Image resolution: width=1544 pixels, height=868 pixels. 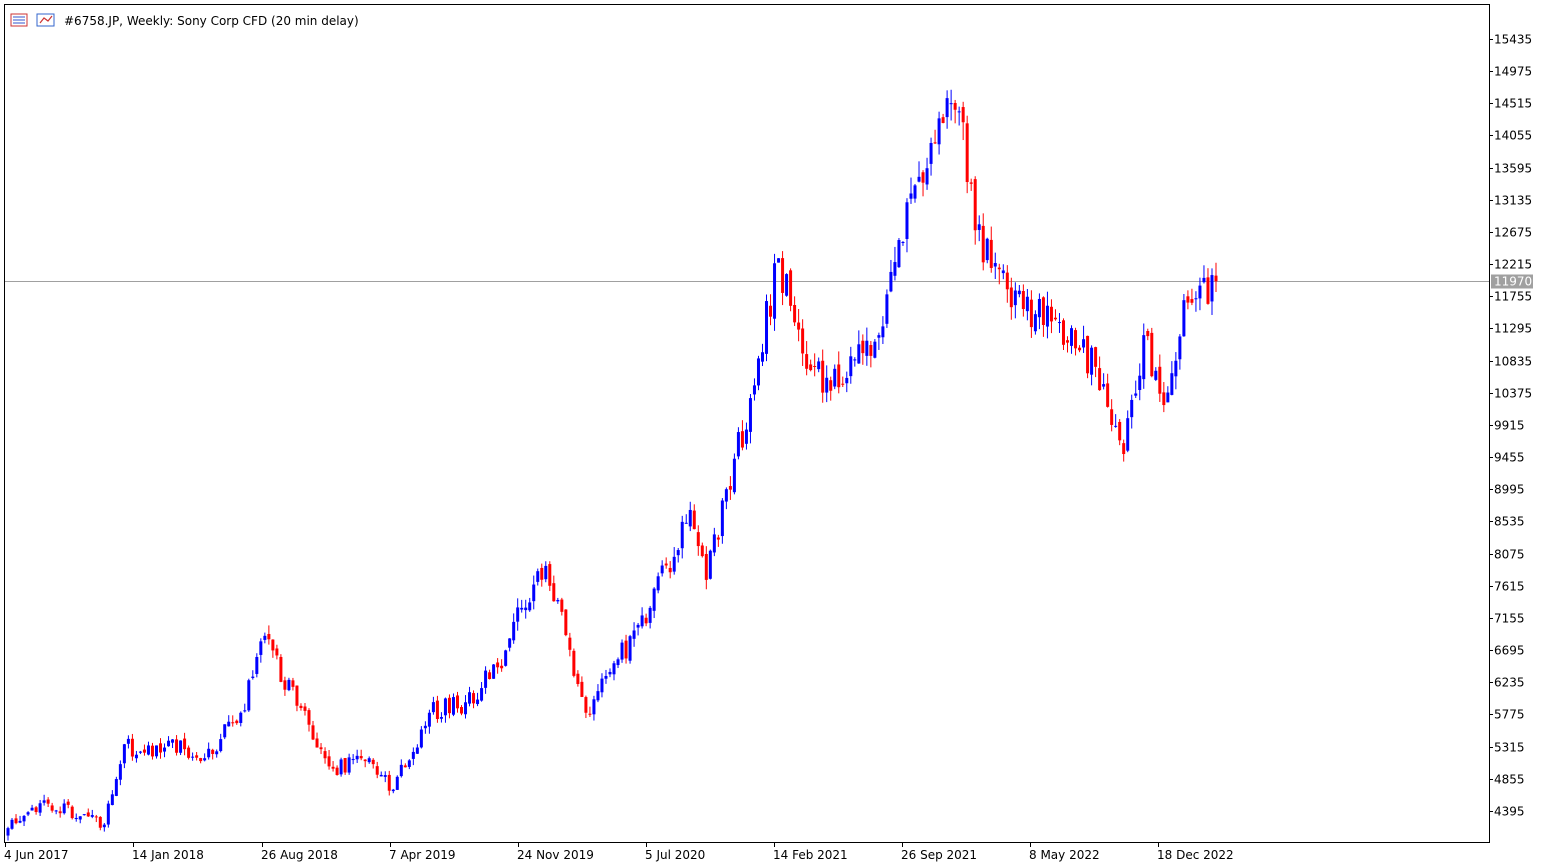 I want to click on y-tick-label: 13135, so click(x=1513, y=201).